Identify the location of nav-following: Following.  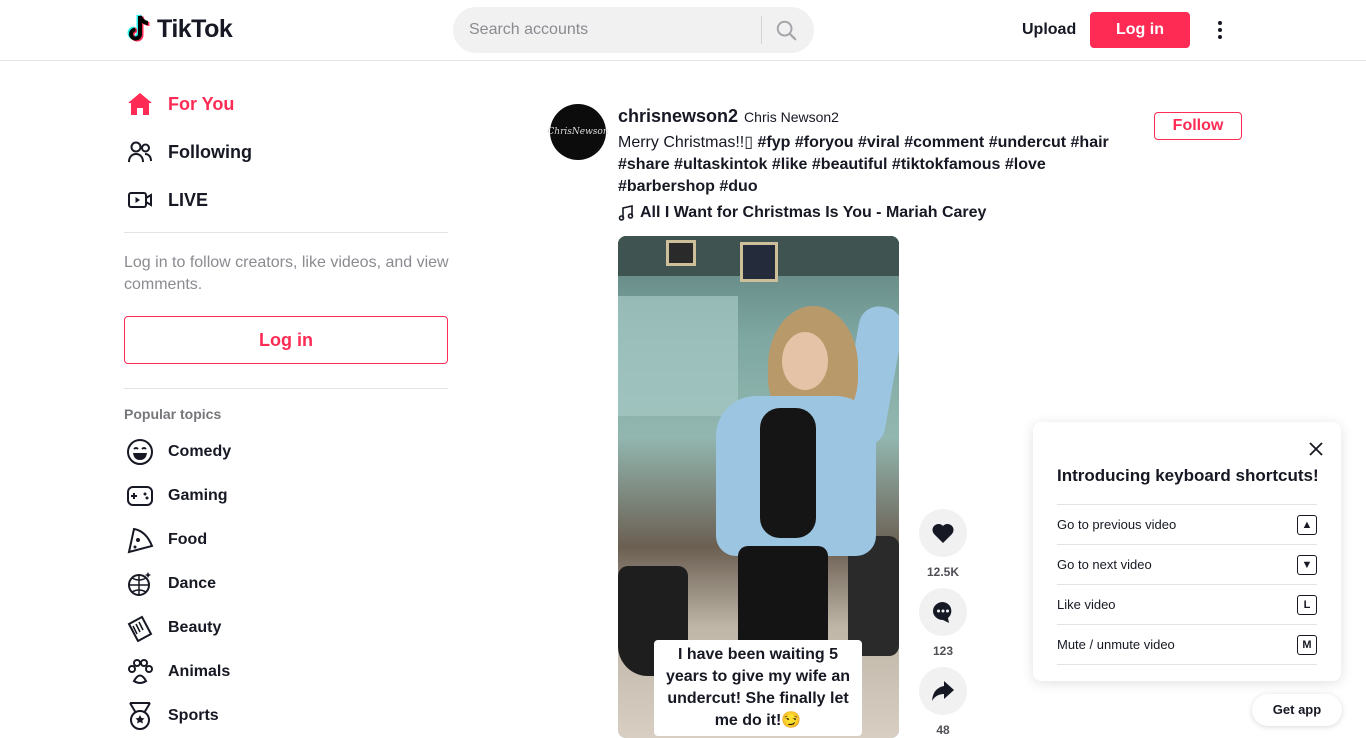
(188, 152).